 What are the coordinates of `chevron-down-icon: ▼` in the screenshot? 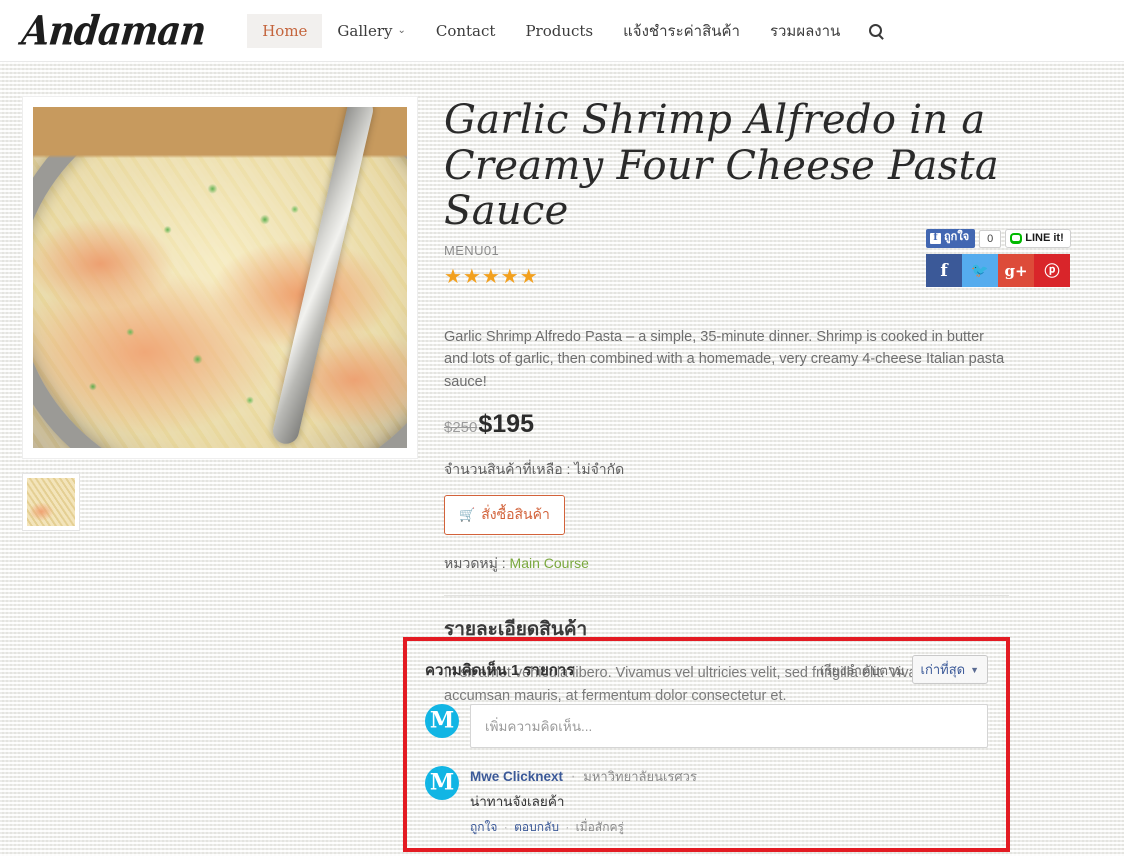 It's located at (974, 669).